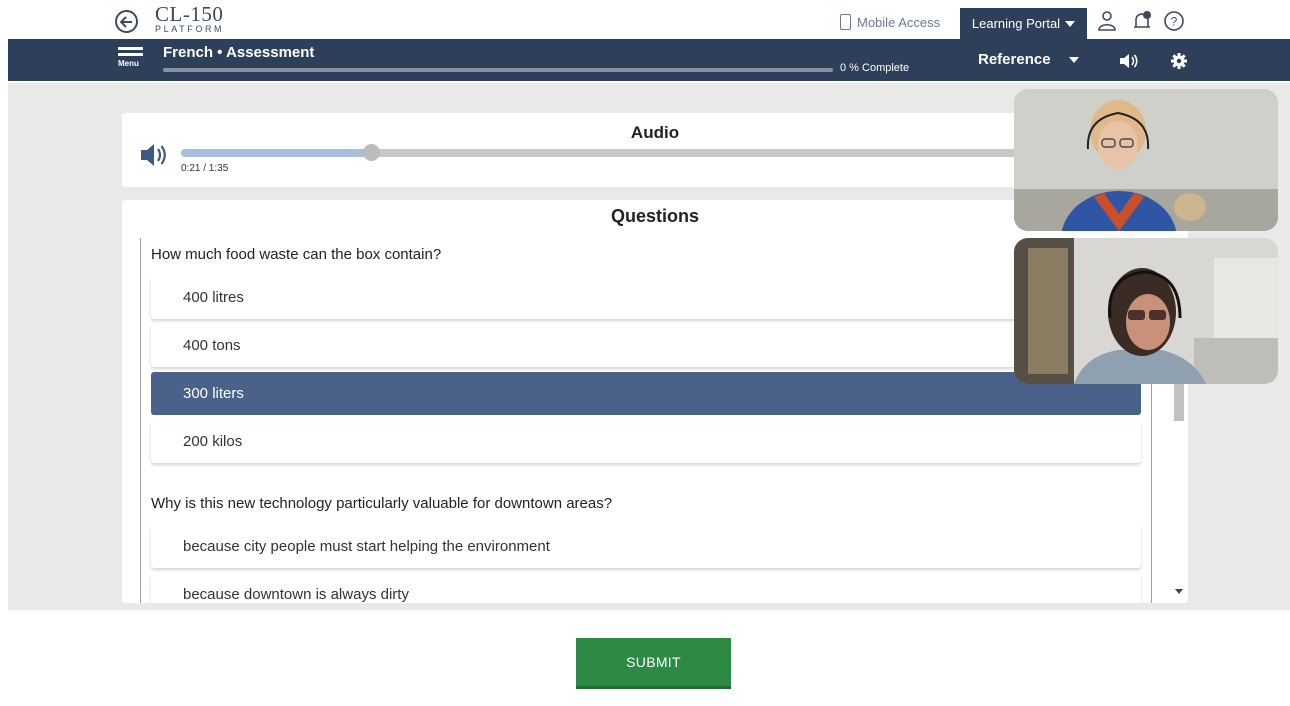  I want to click on bell-icon, so click(1142, 21).